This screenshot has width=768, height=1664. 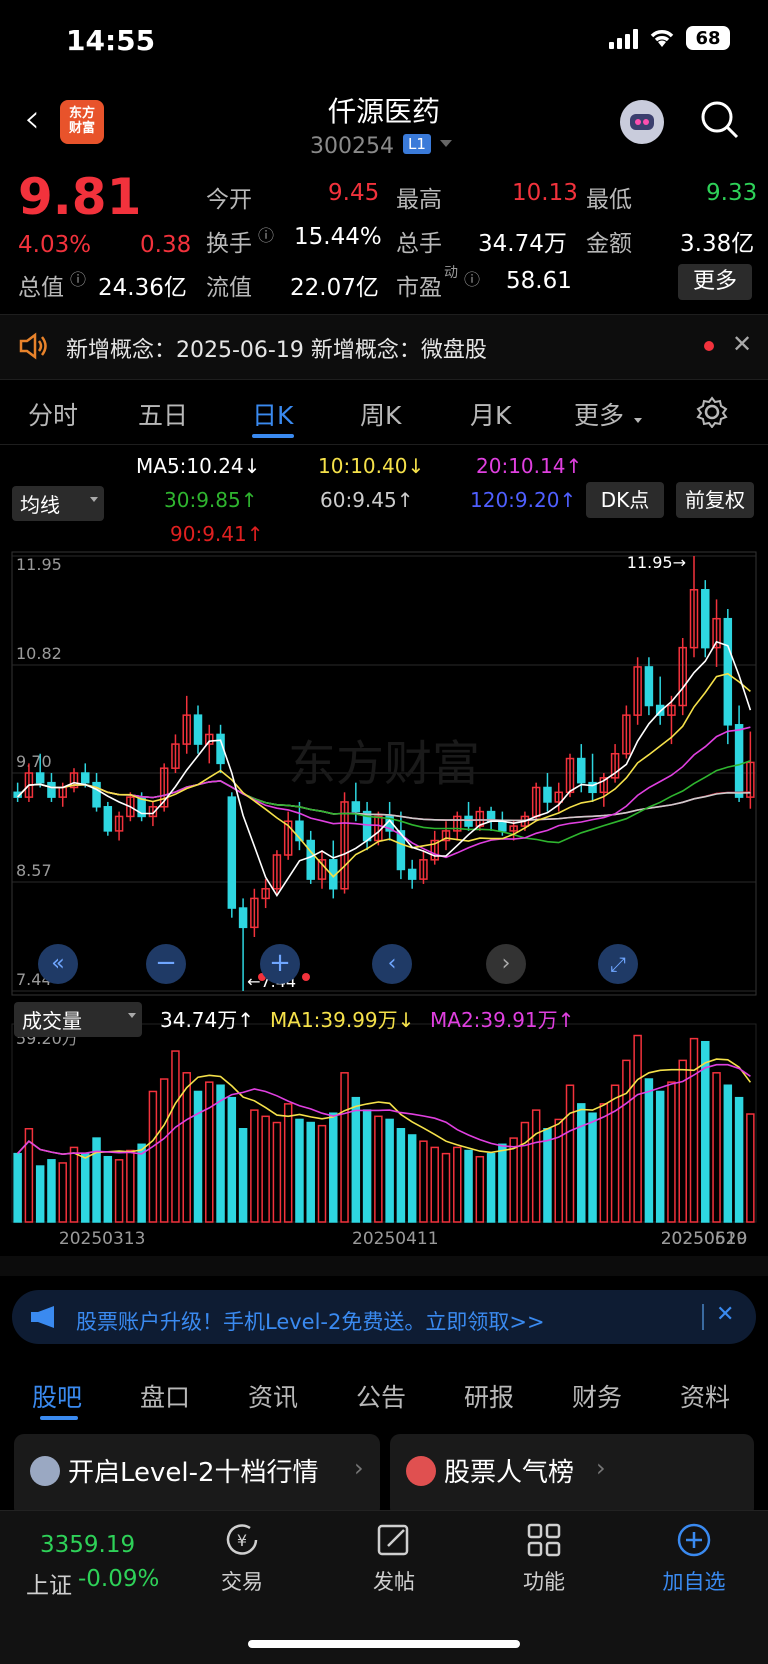 What do you see at coordinates (41, 288) in the screenshot?
I see `mktcap-label: 总值` at bounding box center [41, 288].